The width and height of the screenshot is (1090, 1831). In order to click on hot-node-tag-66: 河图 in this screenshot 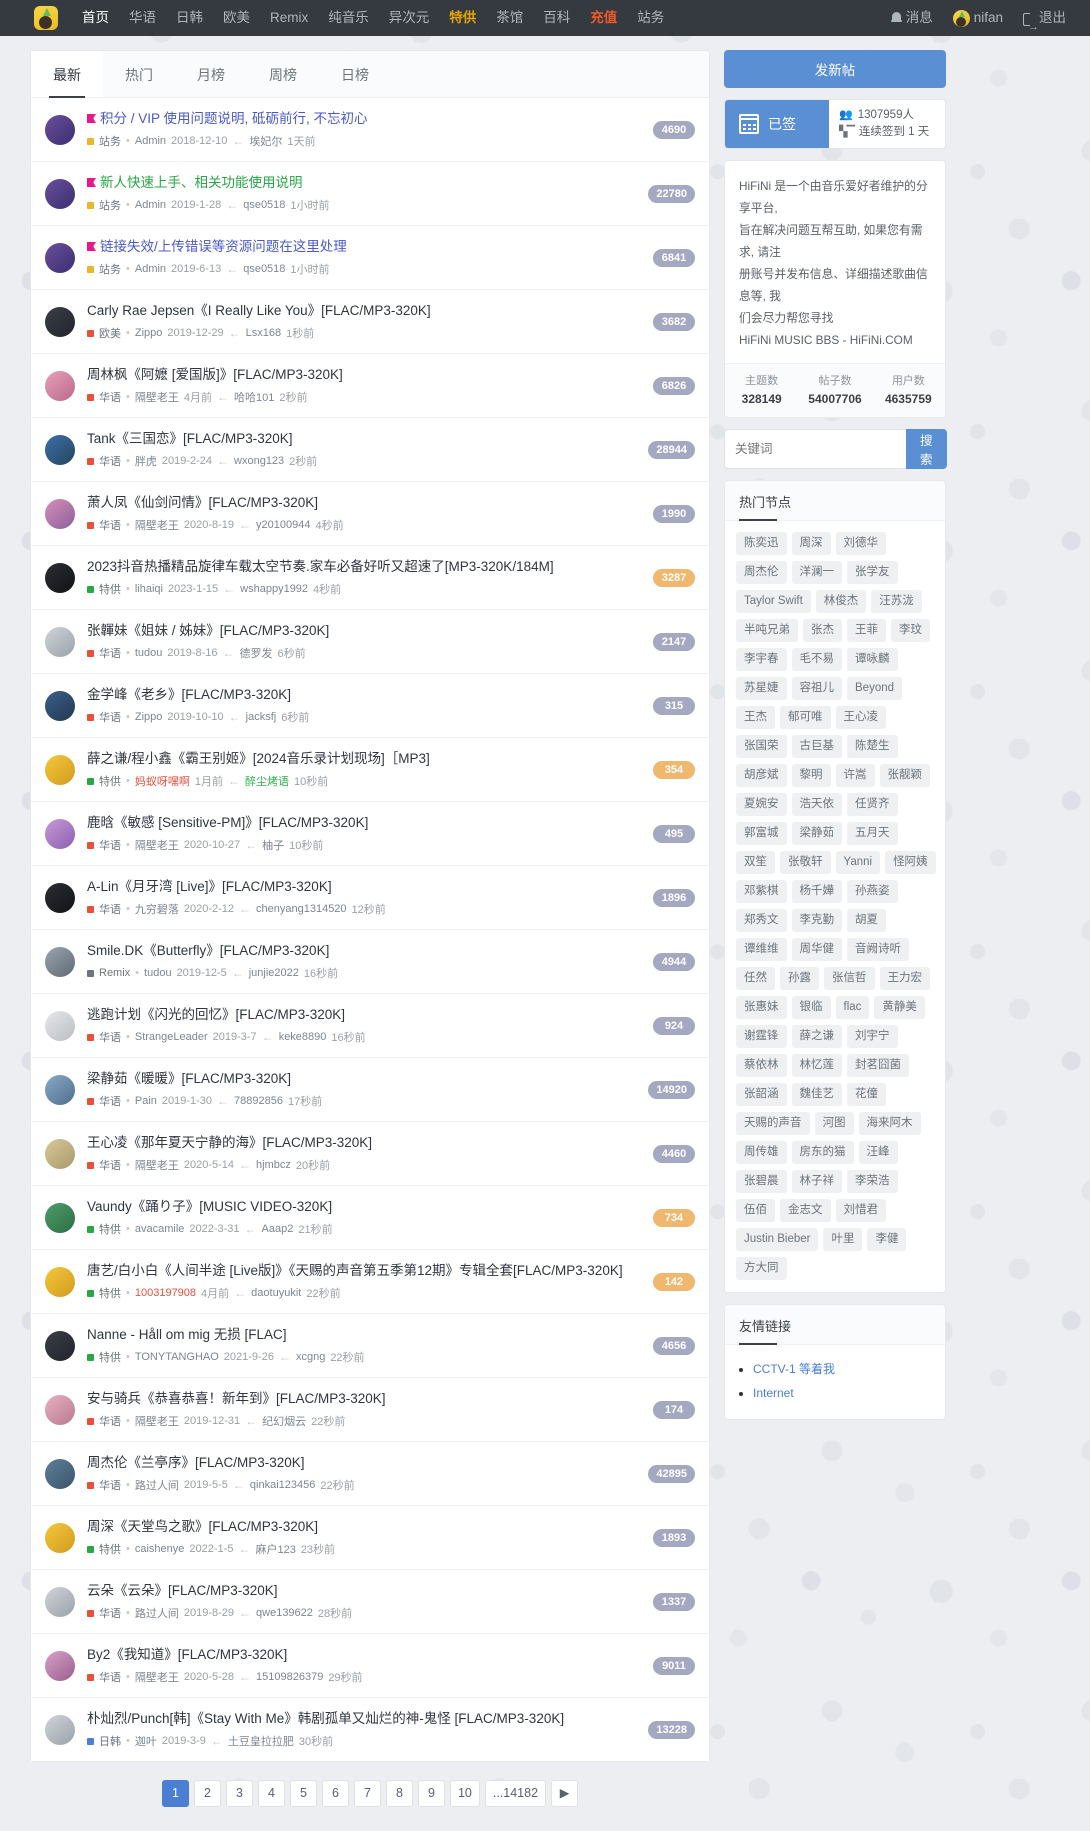, I will do `click(834, 1123)`.